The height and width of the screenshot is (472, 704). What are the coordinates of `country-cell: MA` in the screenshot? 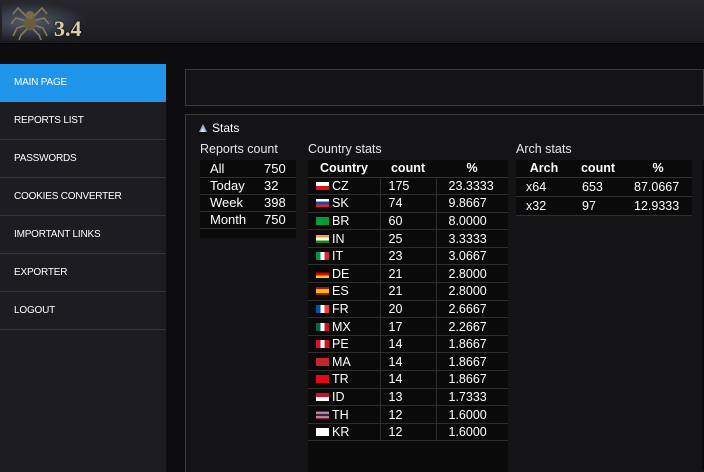 It's located at (344, 362).